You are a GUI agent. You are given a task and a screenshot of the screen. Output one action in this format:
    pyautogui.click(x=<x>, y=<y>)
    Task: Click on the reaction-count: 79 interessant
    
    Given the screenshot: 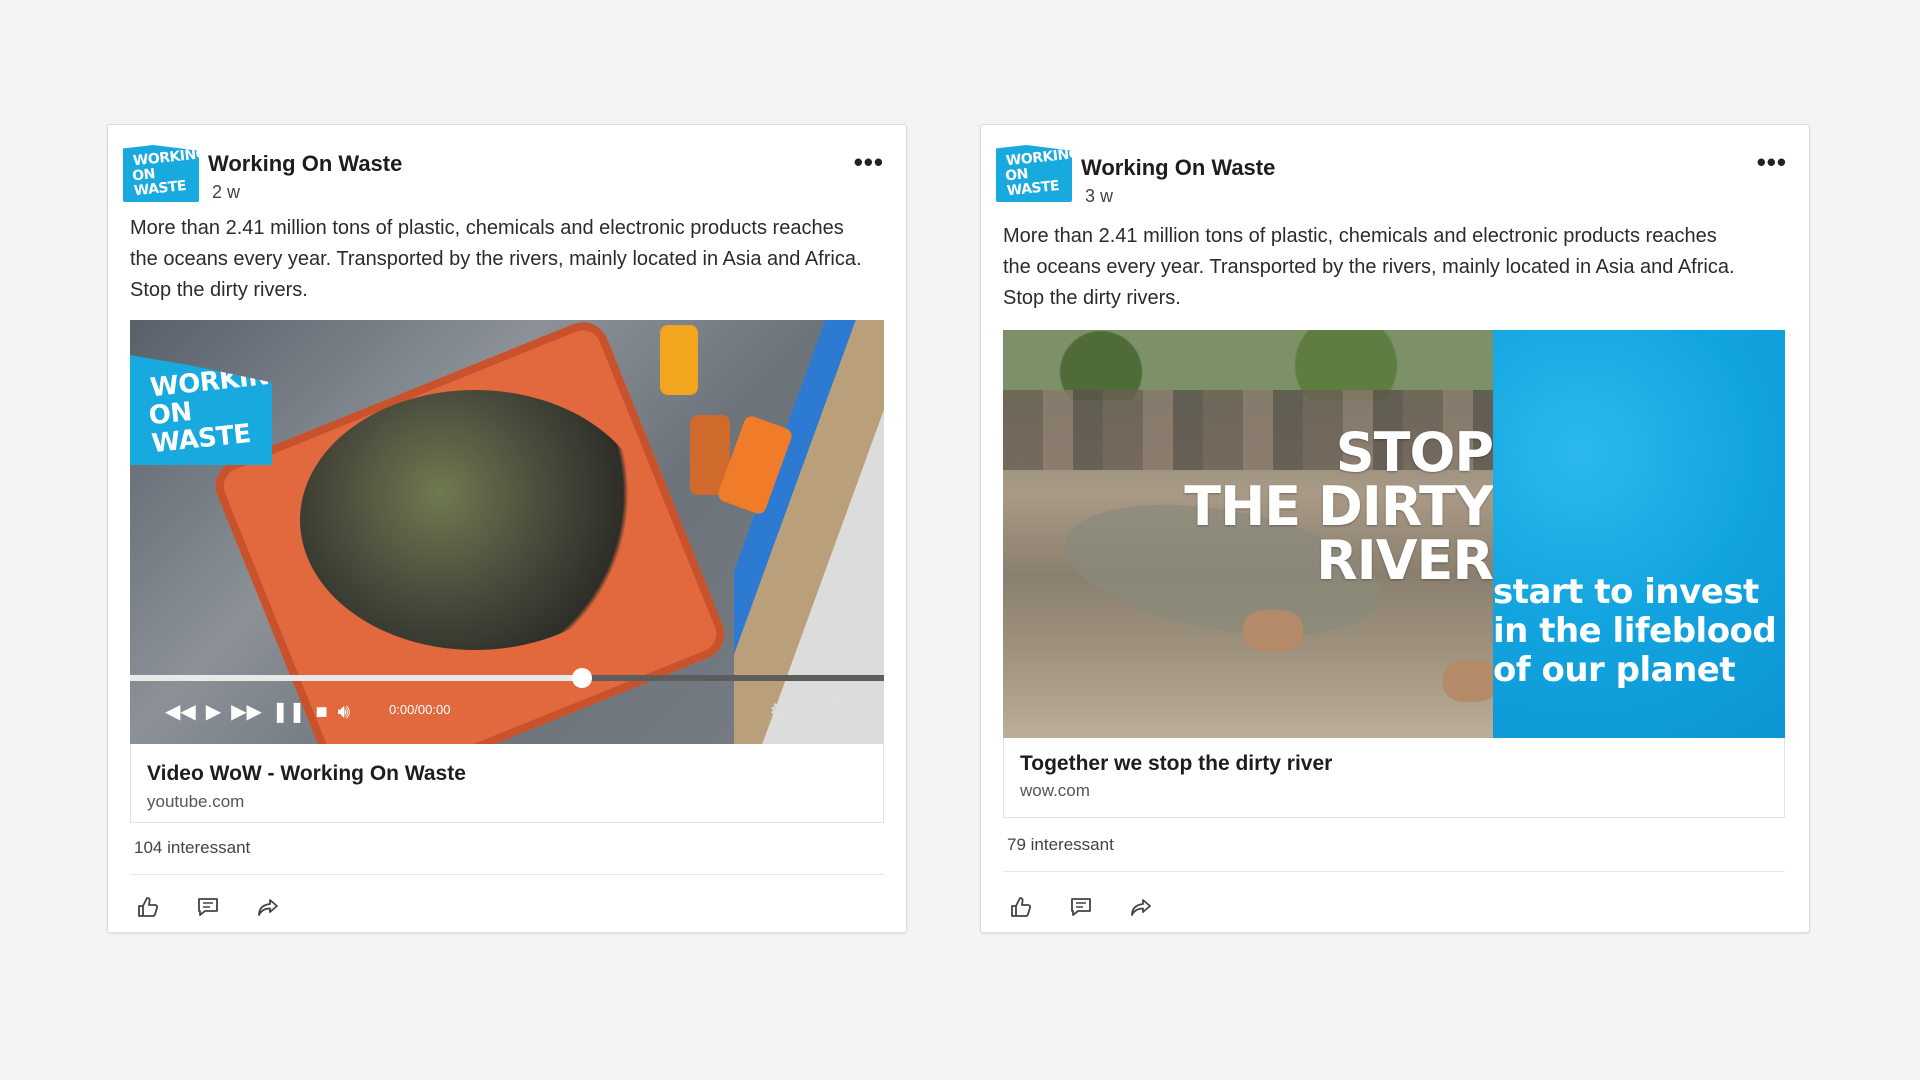 What is the action you would take?
    pyautogui.click(x=1060, y=845)
    